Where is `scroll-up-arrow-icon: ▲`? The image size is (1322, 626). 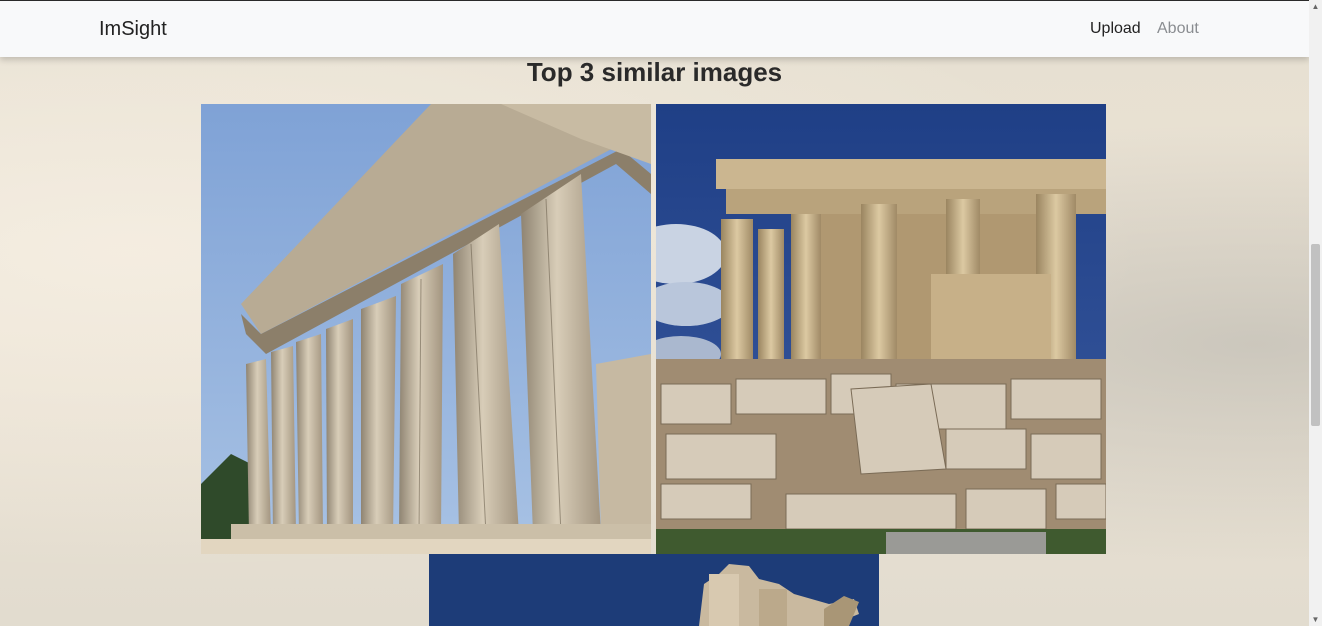 scroll-up-arrow-icon: ▲ is located at coordinates (1315, 6).